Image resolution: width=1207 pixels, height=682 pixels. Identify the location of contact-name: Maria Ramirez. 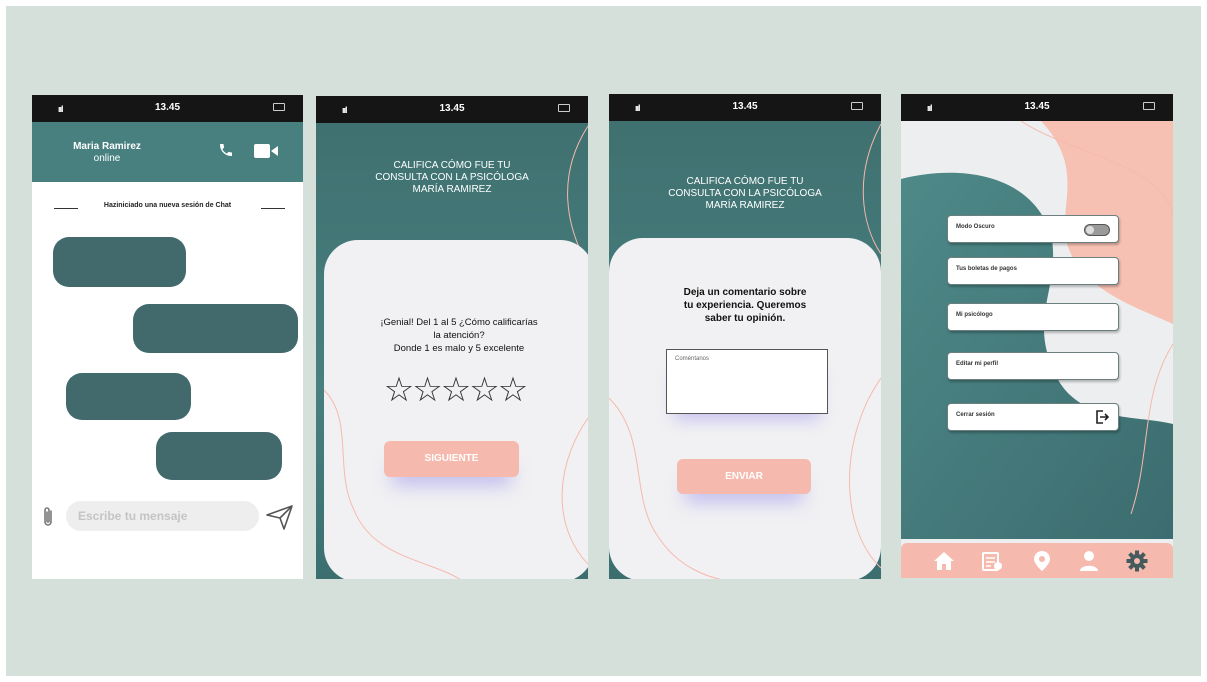
(107, 146).